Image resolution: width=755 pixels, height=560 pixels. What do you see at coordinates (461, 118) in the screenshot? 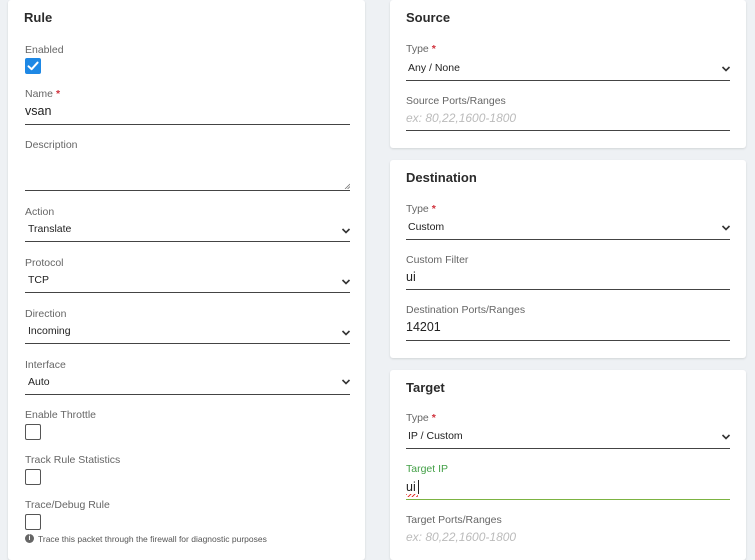
I see `source-ports-input: ex: 80,22,1600-1800` at bounding box center [461, 118].